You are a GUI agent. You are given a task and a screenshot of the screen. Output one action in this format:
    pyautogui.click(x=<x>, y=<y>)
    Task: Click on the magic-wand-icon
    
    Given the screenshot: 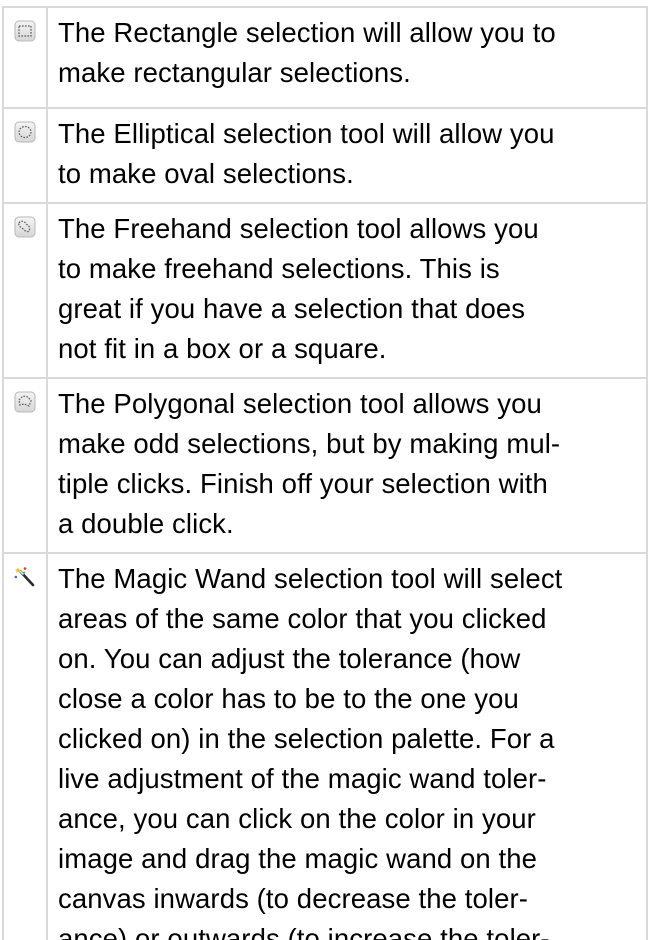 What is the action you would take?
    pyautogui.click(x=24, y=577)
    